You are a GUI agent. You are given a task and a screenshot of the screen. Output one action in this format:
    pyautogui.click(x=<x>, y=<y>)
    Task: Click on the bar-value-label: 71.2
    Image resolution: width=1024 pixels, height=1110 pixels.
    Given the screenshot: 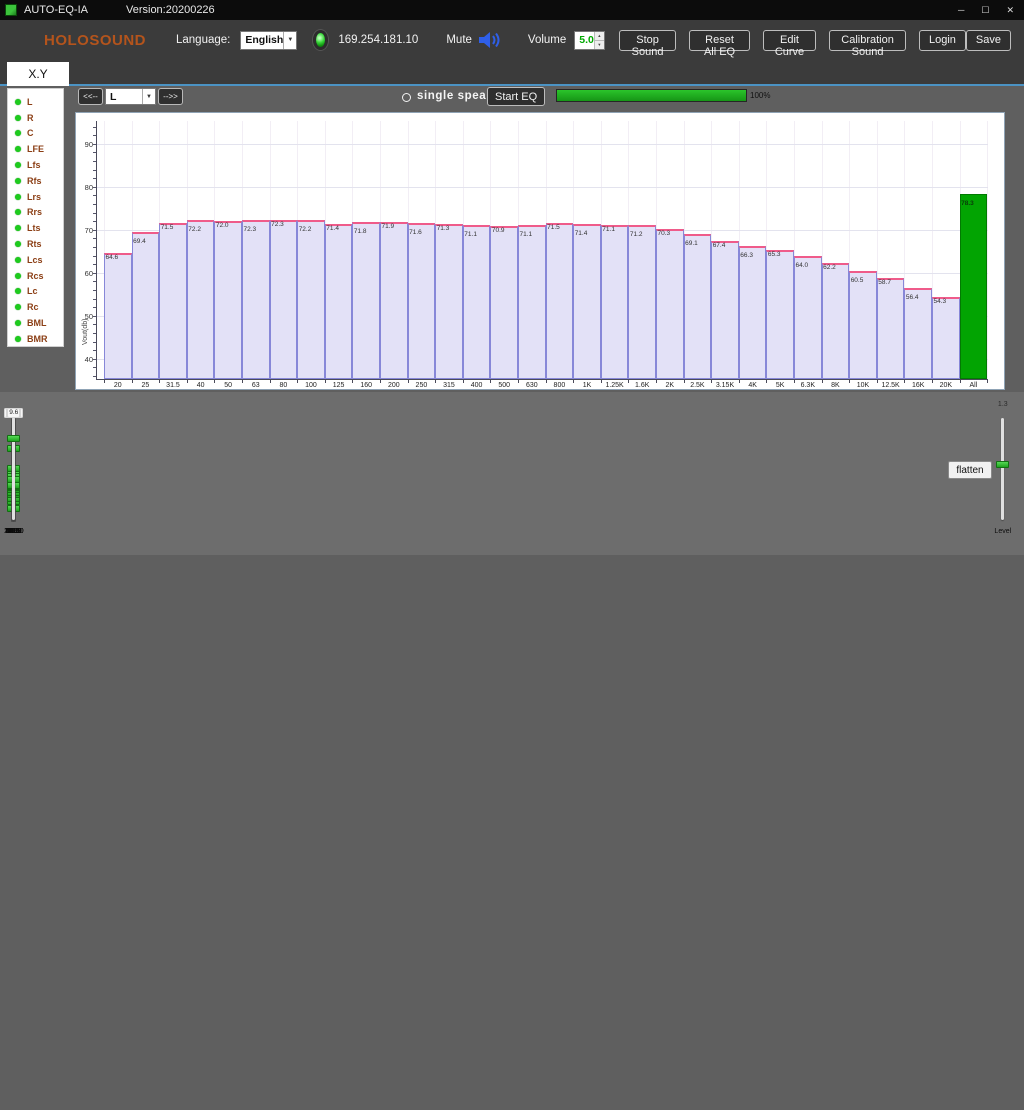 What is the action you would take?
    pyautogui.click(x=636, y=234)
    